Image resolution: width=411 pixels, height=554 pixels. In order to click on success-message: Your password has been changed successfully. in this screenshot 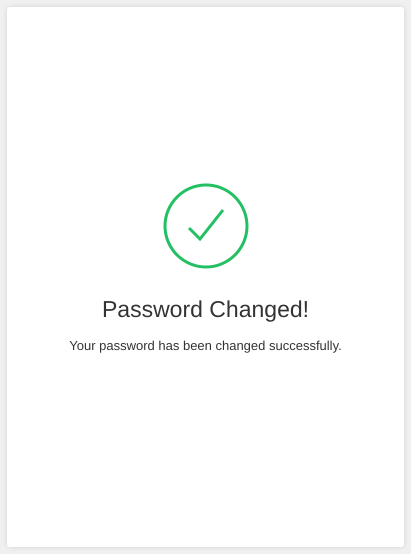, I will do `click(205, 346)`.